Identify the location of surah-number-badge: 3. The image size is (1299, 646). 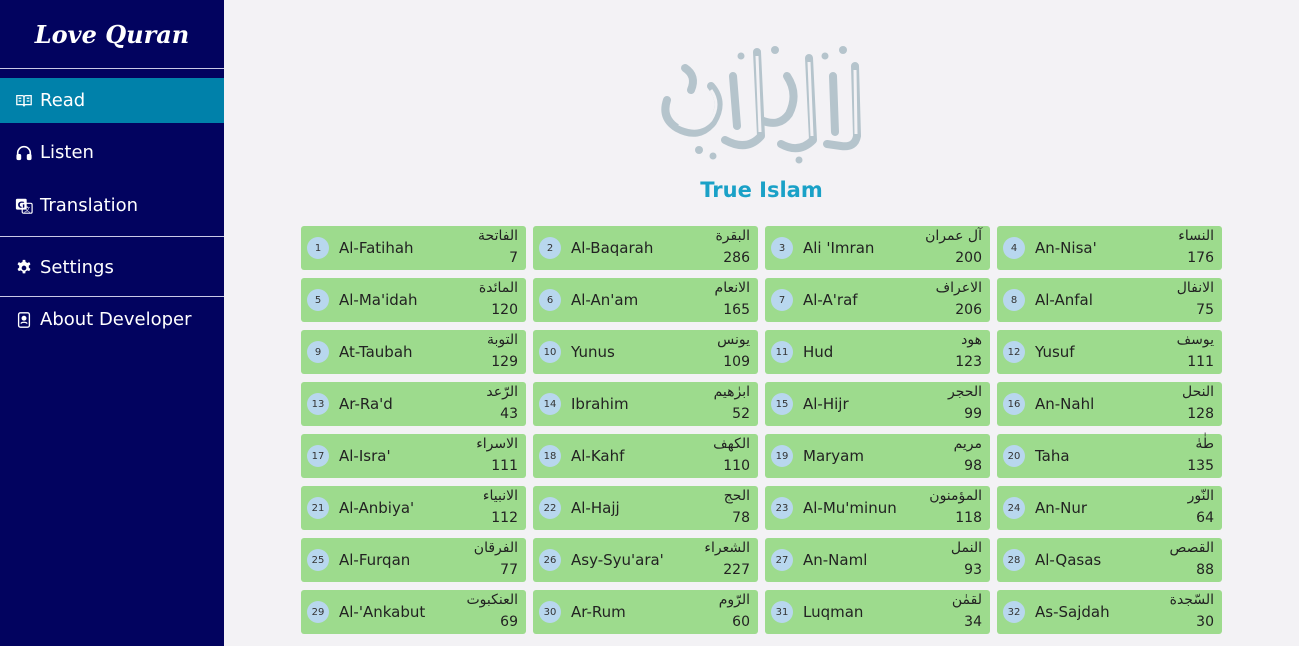
(782, 248).